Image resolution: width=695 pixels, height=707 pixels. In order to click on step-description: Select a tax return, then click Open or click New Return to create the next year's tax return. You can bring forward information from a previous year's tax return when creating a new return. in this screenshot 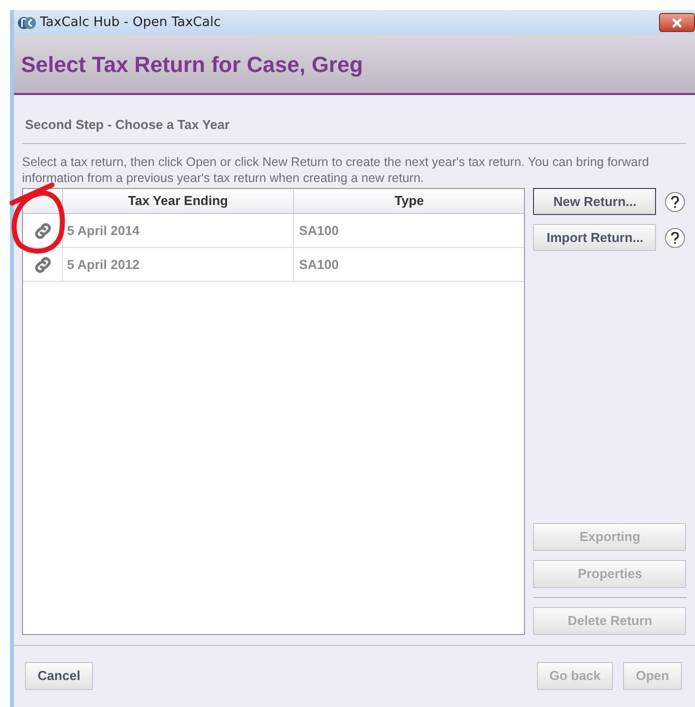, I will do `click(336, 170)`.